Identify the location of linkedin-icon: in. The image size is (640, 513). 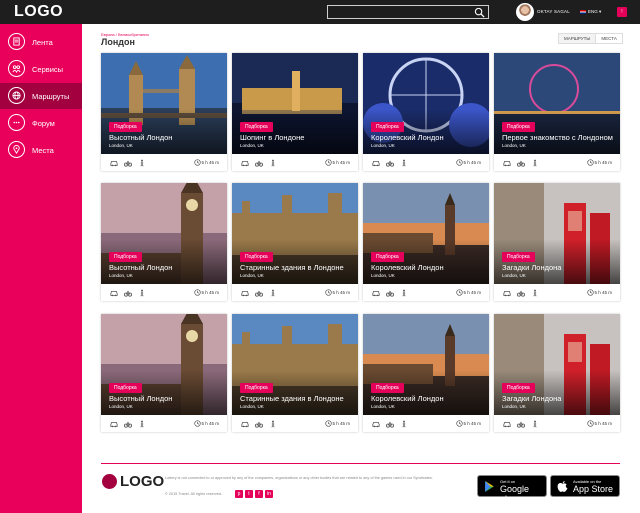
(269, 494).